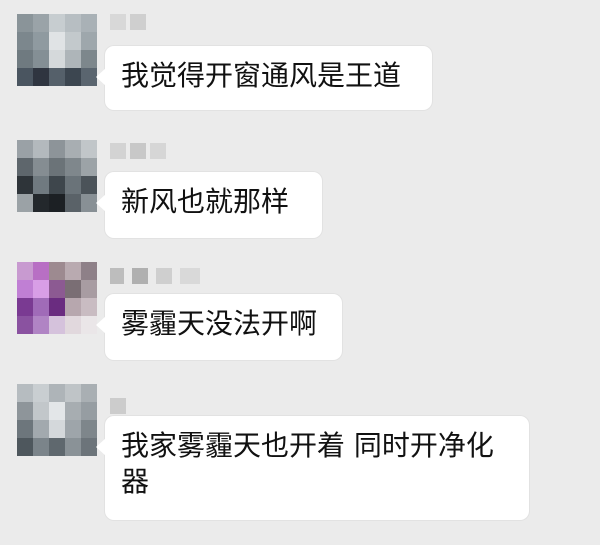 This screenshot has width=600, height=545. Describe the element at coordinates (264, 78) in the screenshot. I see `message-bubble: 我觉得开窗通风是王道` at that location.